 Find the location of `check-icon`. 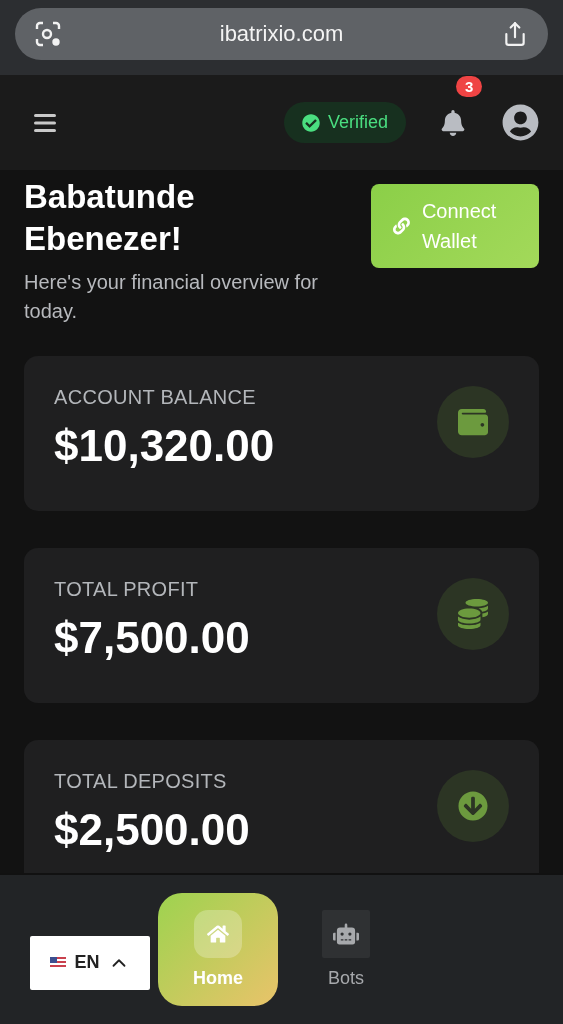

check-icon is located at coordinates (310, 122).